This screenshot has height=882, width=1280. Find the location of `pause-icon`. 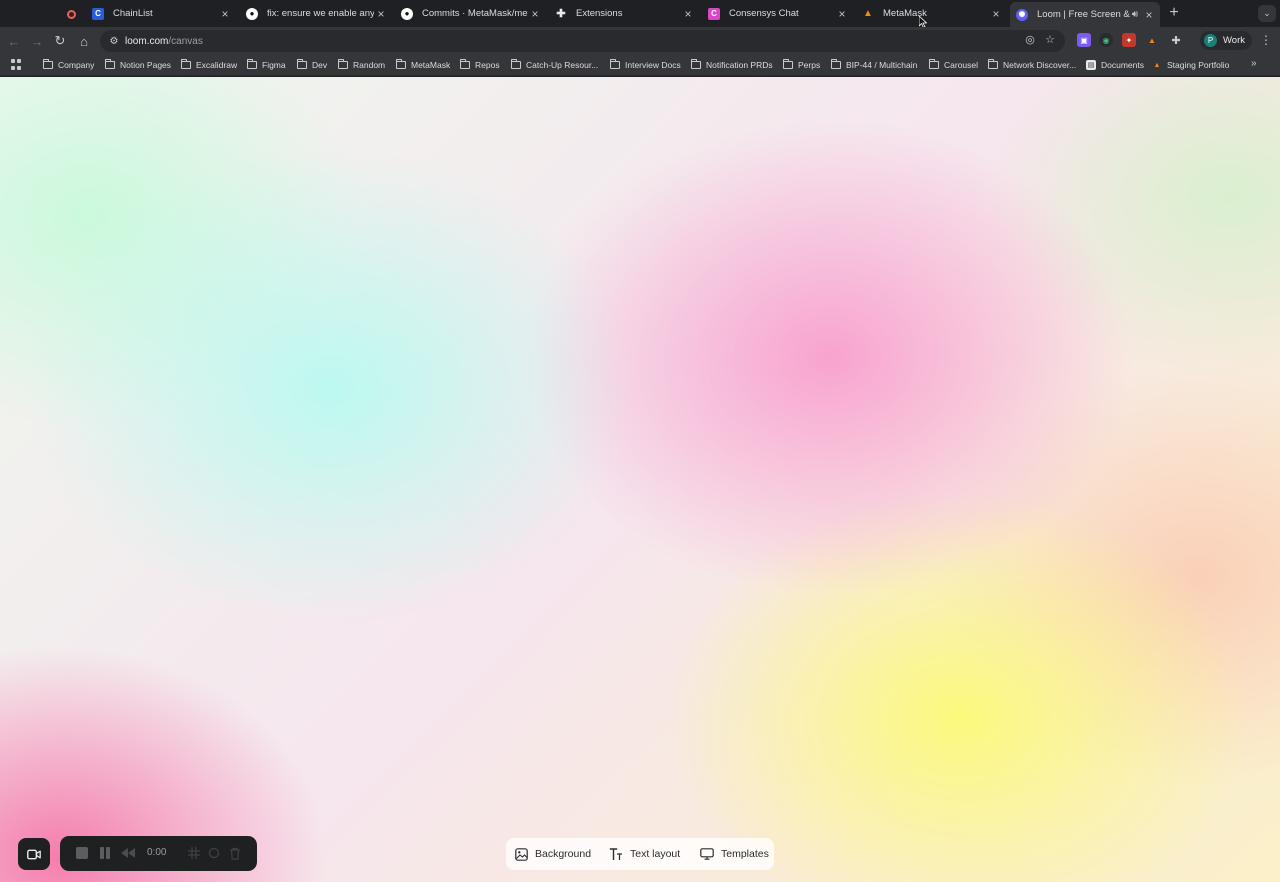

pause-icon is located at coordinates (105, 853).